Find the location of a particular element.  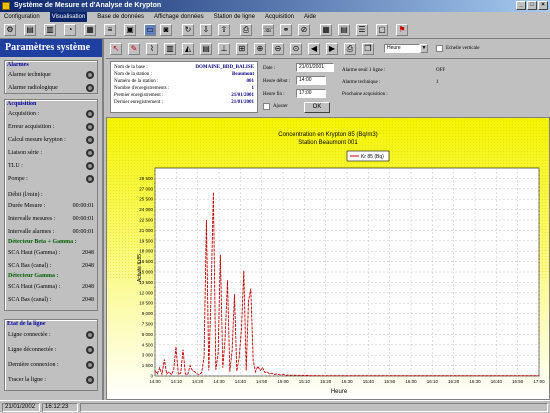

close-button: × is located at coordinates (543, 5).